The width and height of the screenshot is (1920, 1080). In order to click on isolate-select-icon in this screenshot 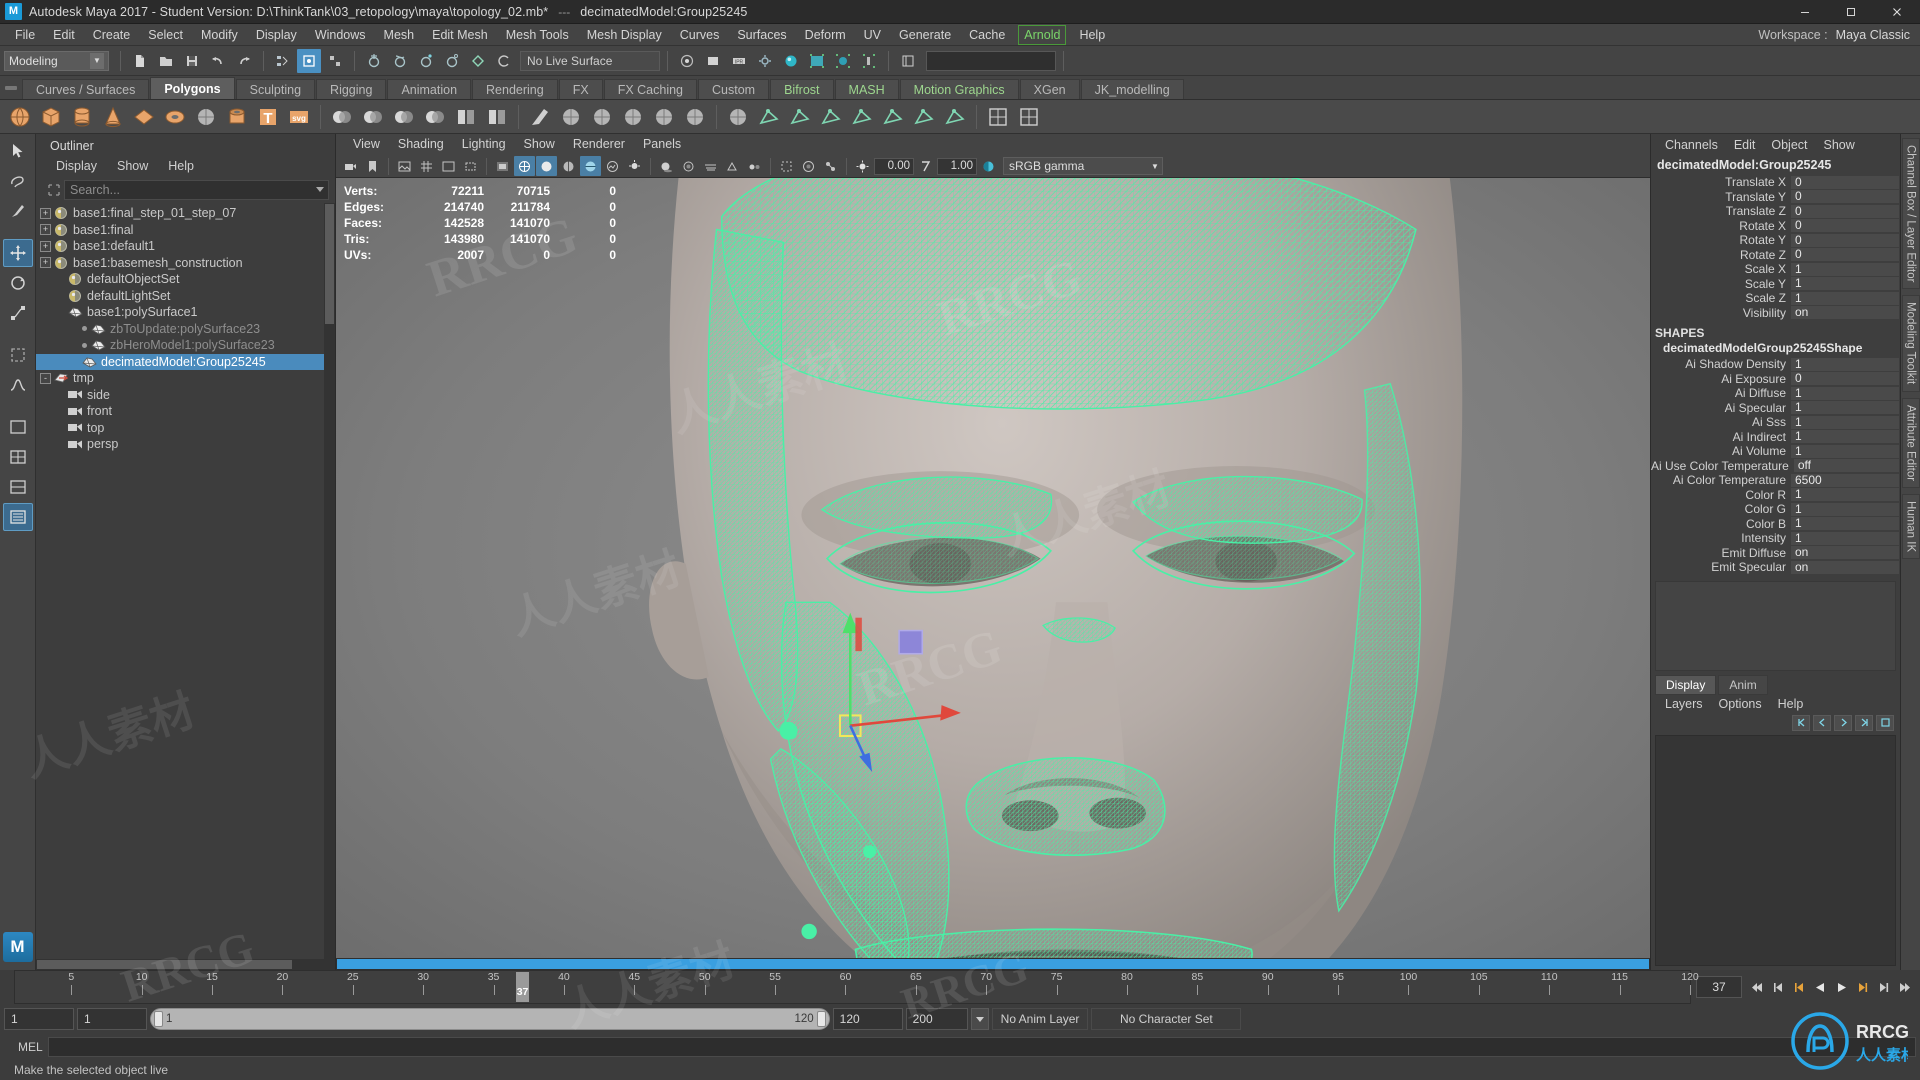, I will do `click(786, 166)`.